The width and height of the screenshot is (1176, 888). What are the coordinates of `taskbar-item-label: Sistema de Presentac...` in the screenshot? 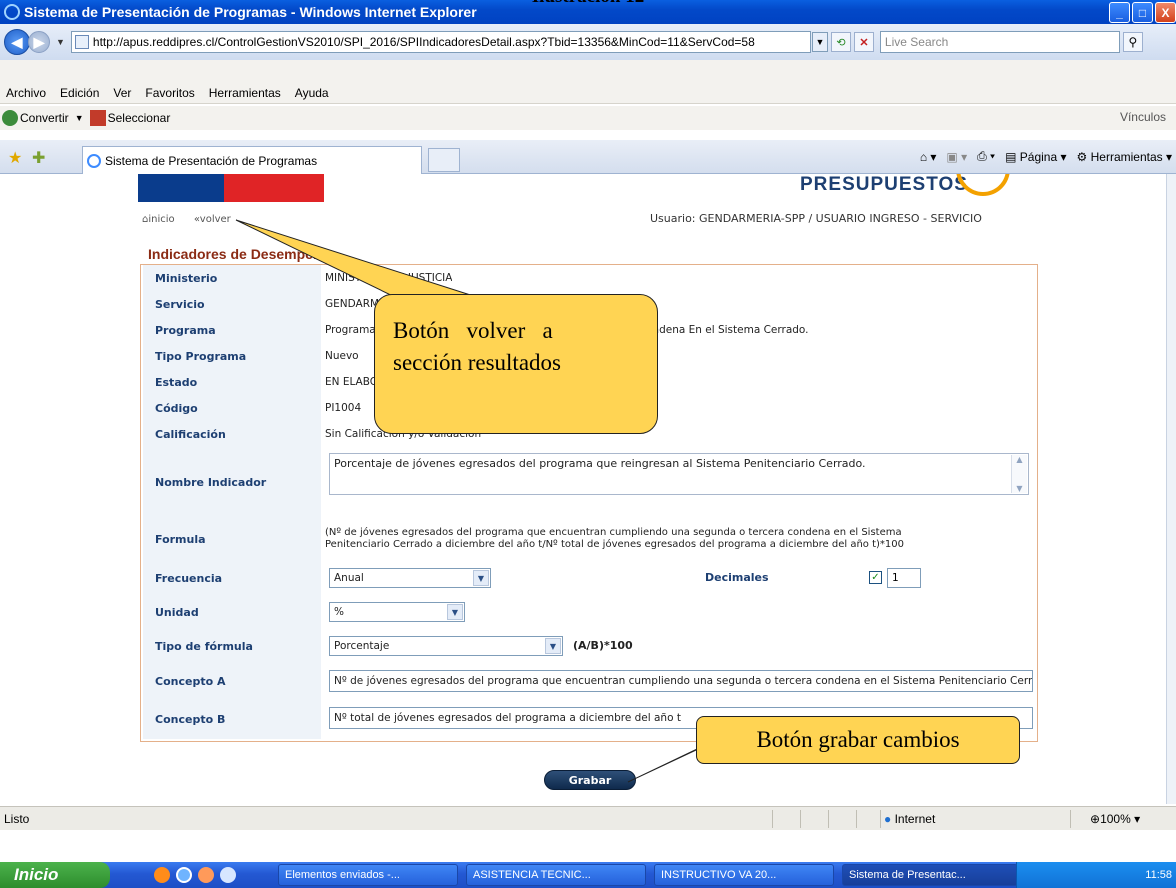 It's located at (907, 875).